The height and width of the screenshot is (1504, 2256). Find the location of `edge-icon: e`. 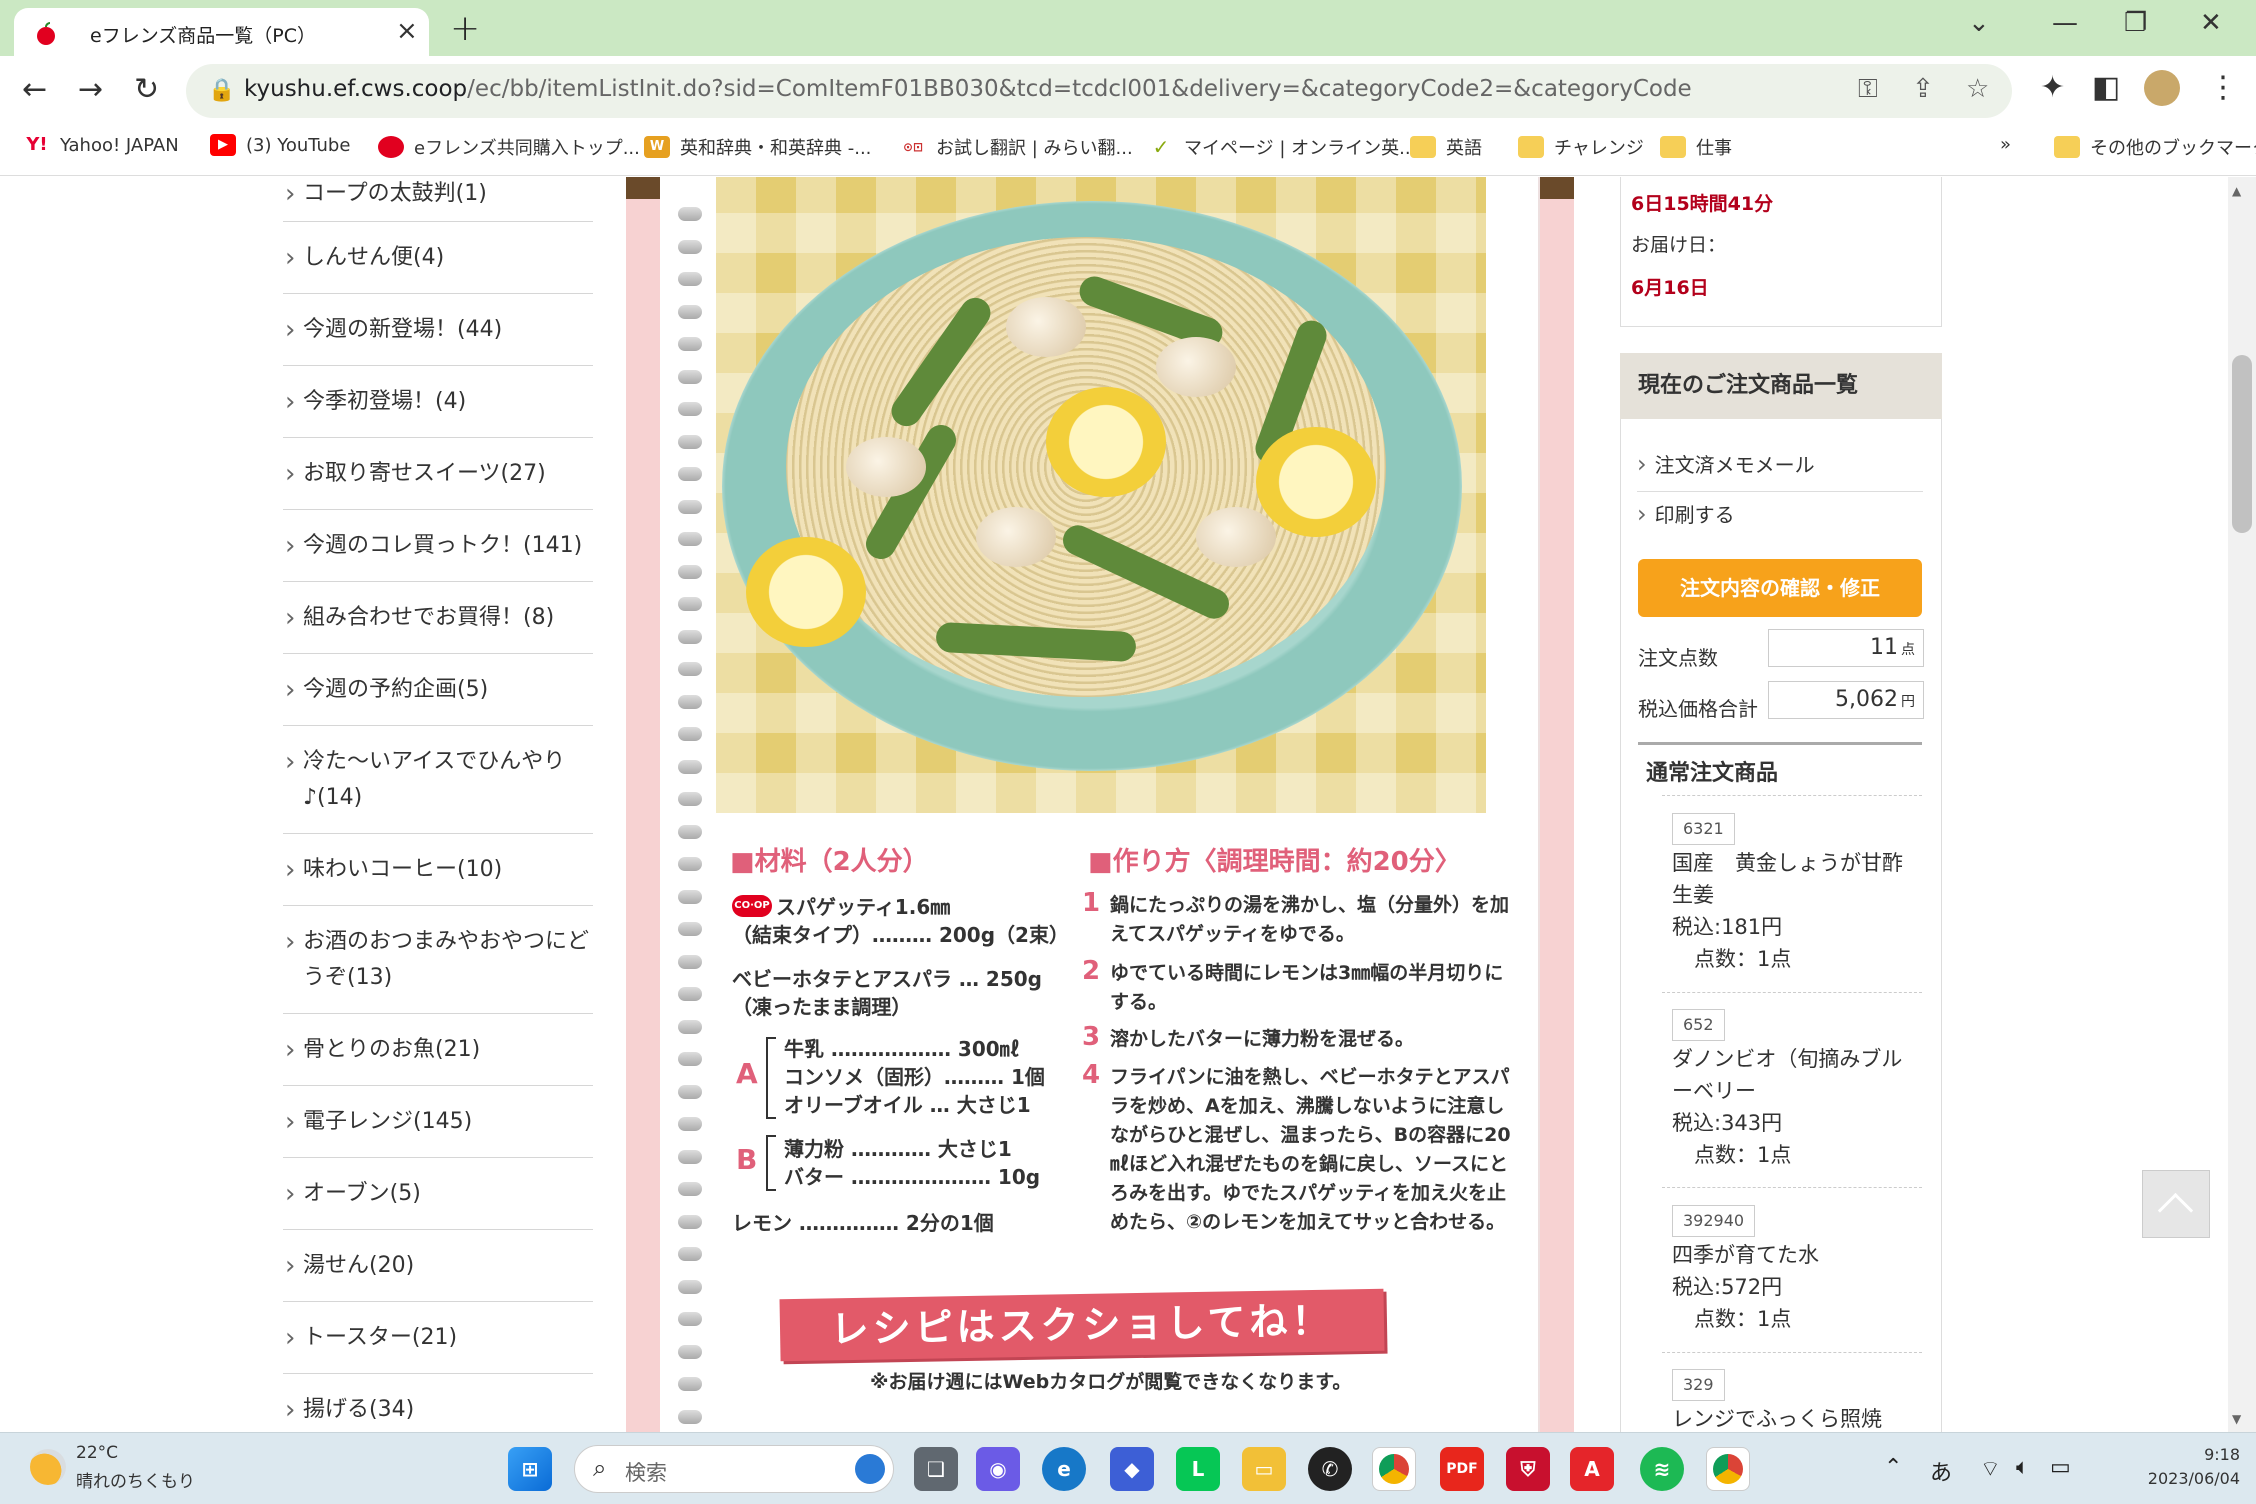

edge-icon: e is located at coordinates (1064, 1469).